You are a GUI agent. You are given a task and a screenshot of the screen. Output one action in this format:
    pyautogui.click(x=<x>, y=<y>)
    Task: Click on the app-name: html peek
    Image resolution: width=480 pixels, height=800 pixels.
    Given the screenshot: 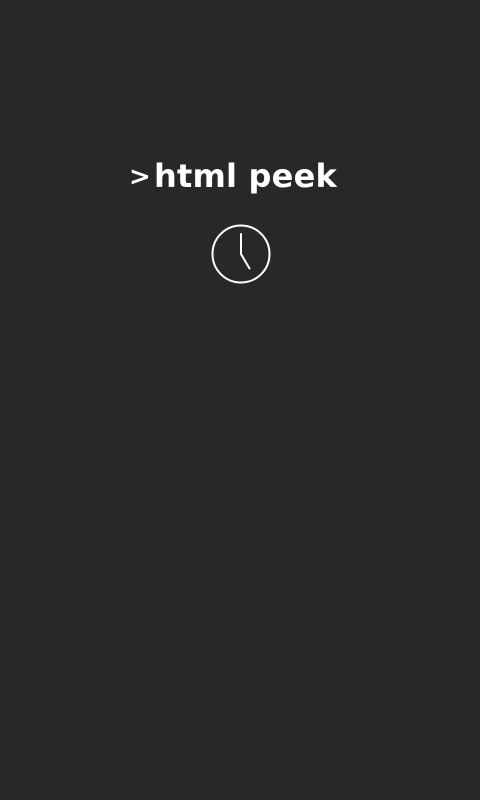 What is the action you would take?
    pyautogui.click(x=245, y=176)
    